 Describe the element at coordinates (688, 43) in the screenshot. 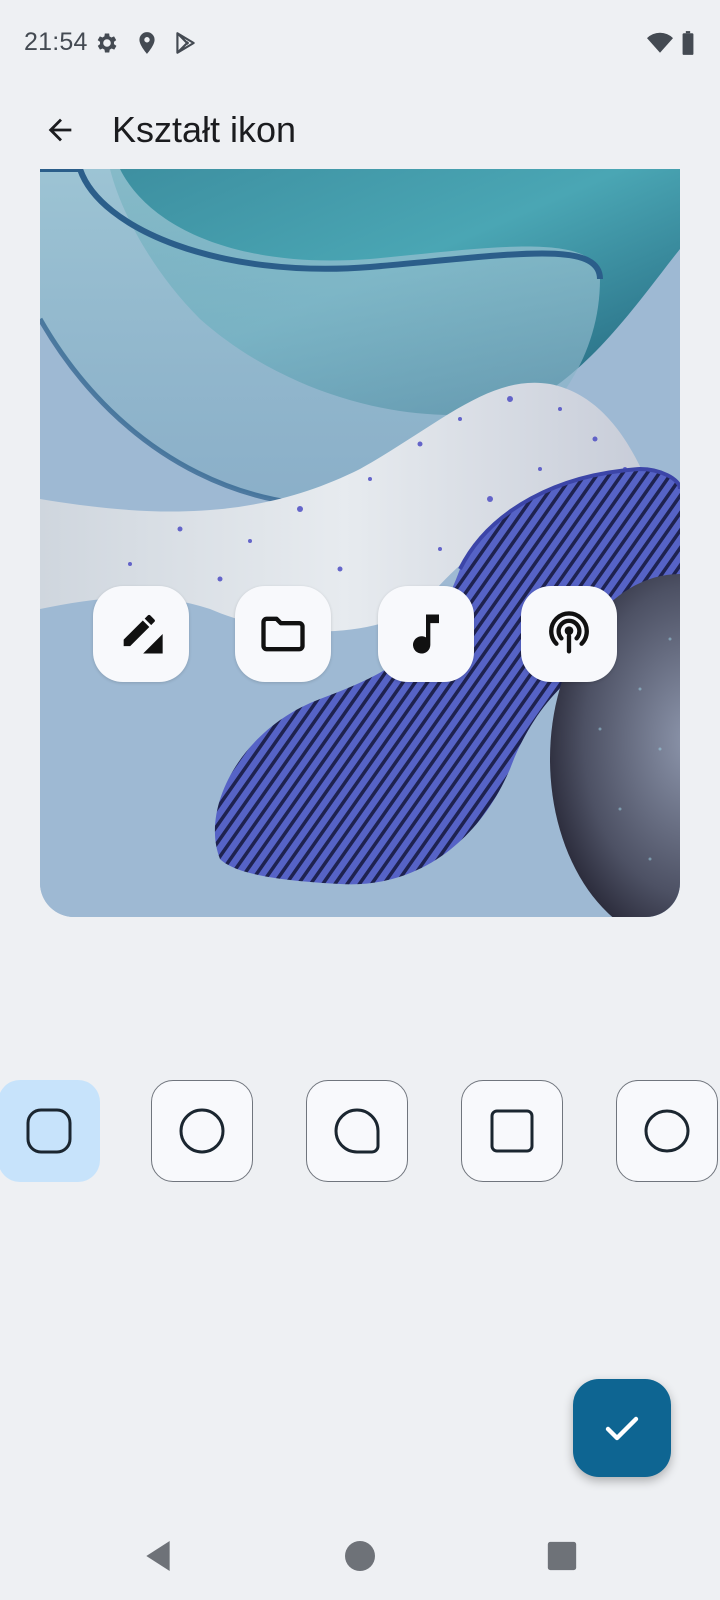

I see `battery-icon` at that location.